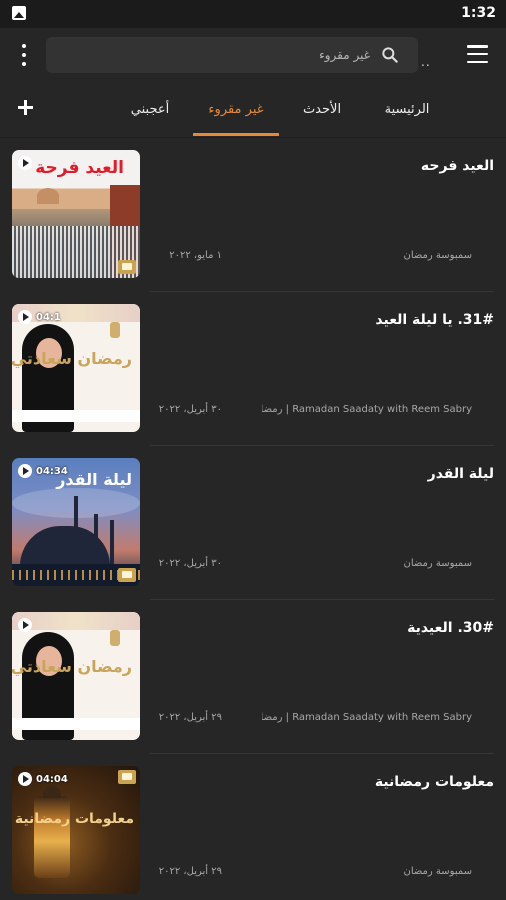 The image size is (506, 900). What do you see at coordinates (253, 14) in the screenshot?
I see `status-bar: 1:32` at bounding box center [253, 14].